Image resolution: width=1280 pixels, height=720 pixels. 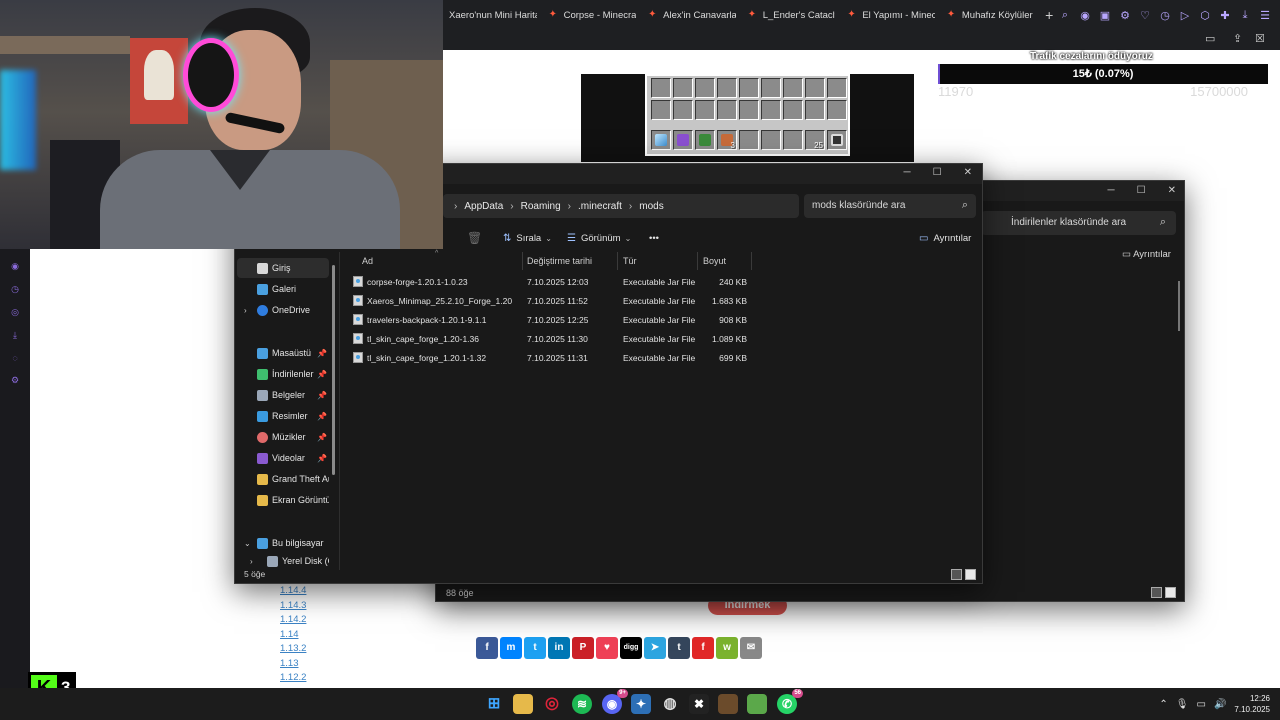 What do you see at coordinates (474, 238) in the screenshot?
I see `delete-icon: 🗑` at bounding box center [474, 238].